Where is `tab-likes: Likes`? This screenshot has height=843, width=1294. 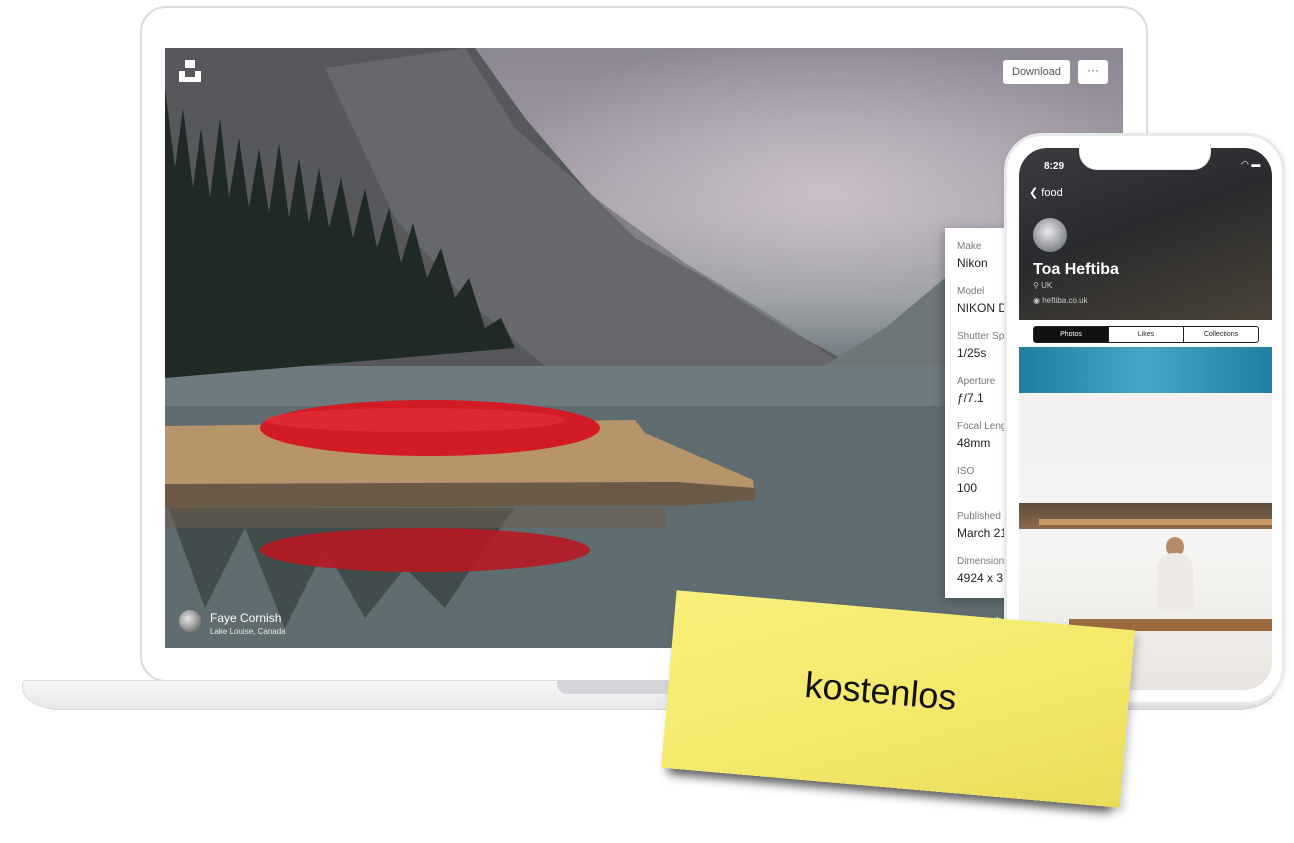
tab-likes: Likes is located at coordinates (1145, 334).